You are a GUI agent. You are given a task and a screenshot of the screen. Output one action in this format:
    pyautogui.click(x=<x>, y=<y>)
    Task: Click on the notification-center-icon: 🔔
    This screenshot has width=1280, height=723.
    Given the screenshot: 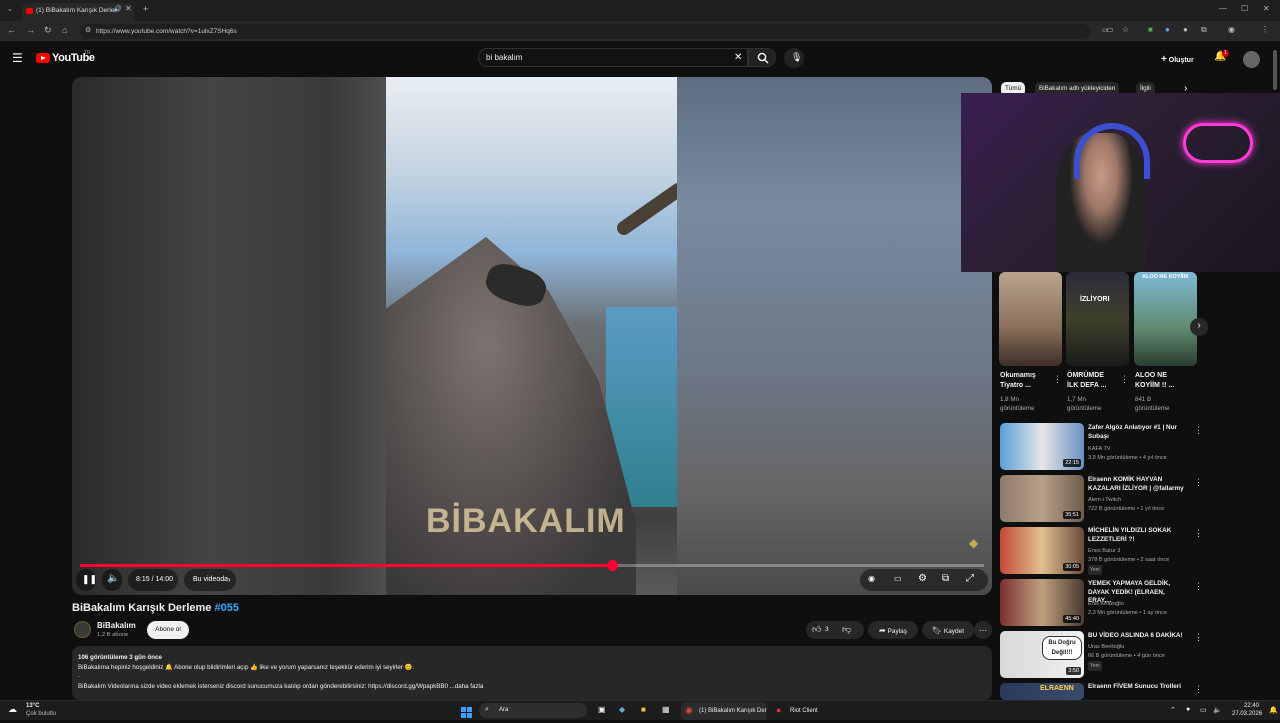 What is the action you would take?
    pyautogui.click(x=1273, y=710)
    